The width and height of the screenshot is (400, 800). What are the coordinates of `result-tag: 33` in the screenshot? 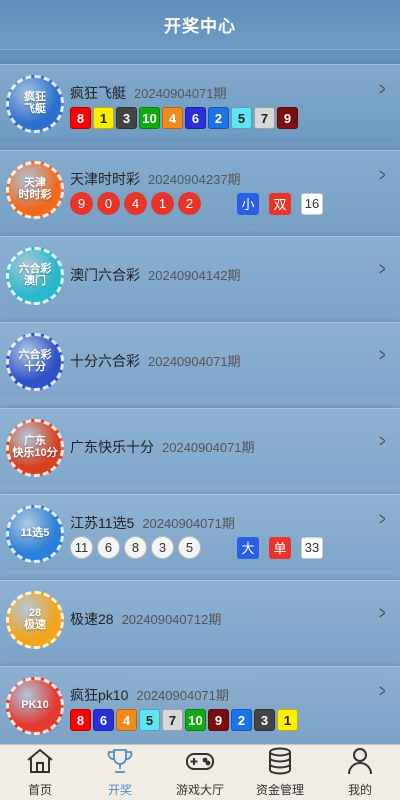 It's located at (312, 547).